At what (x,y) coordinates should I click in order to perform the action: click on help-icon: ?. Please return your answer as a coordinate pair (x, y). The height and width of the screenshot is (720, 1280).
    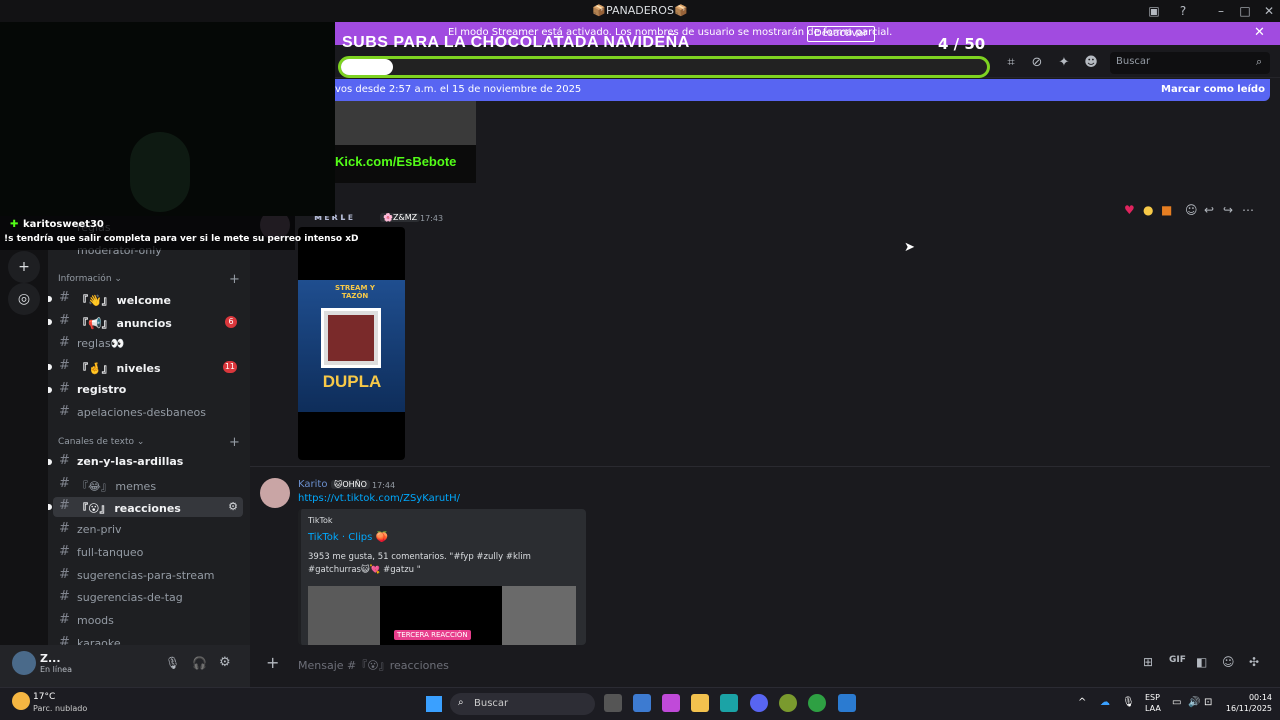
    Looking at the image, I should click on (1183, 11).